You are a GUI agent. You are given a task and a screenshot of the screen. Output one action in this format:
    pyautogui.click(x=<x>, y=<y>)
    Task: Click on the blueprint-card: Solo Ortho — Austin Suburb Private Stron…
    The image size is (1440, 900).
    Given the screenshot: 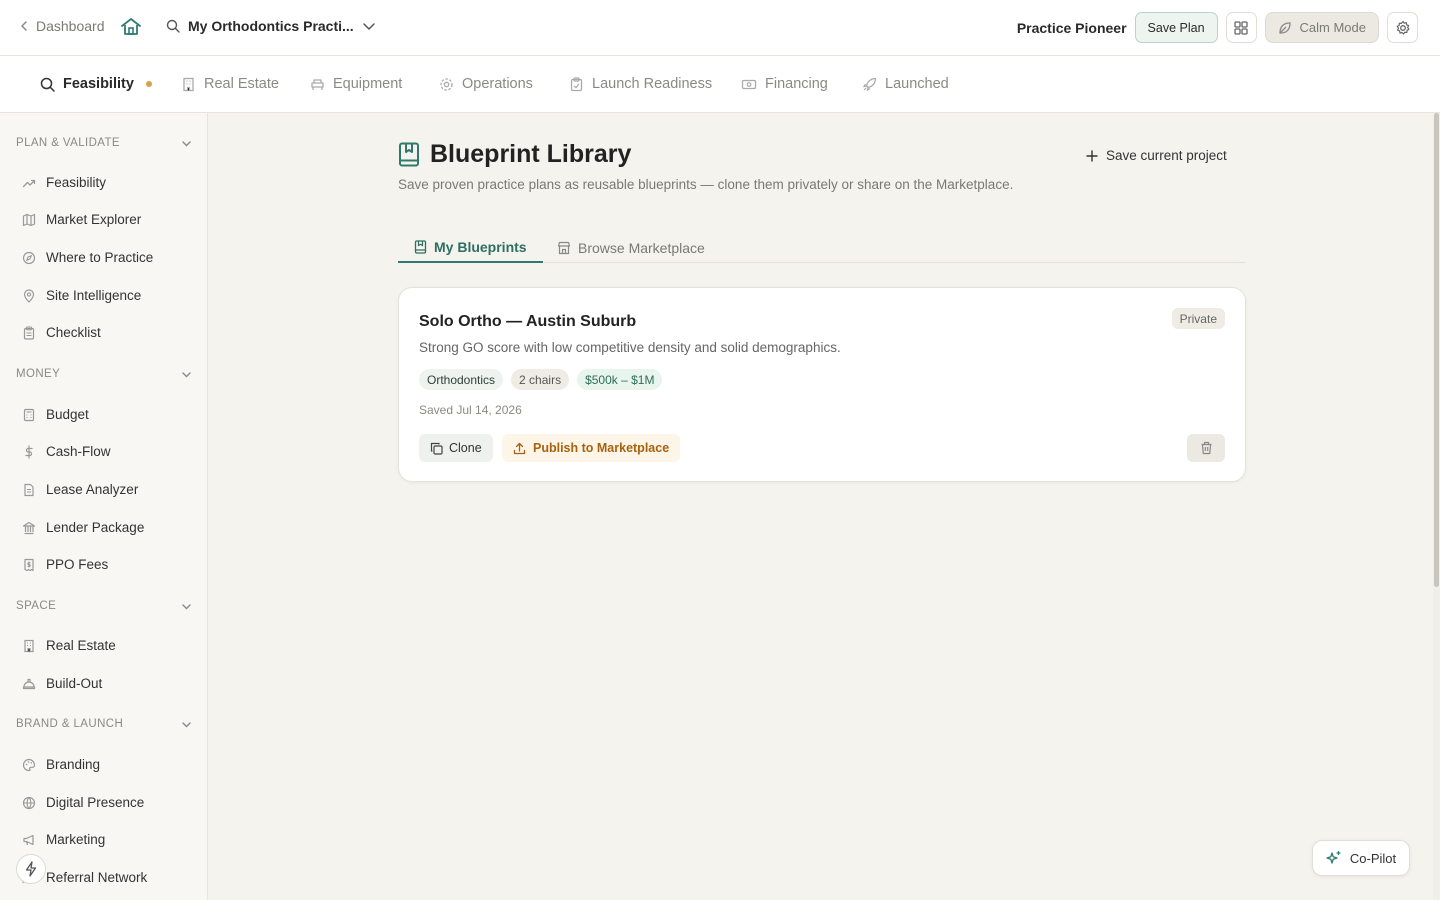 What is the action you would take?
    pyautogui.click(x=822, y=384)
    